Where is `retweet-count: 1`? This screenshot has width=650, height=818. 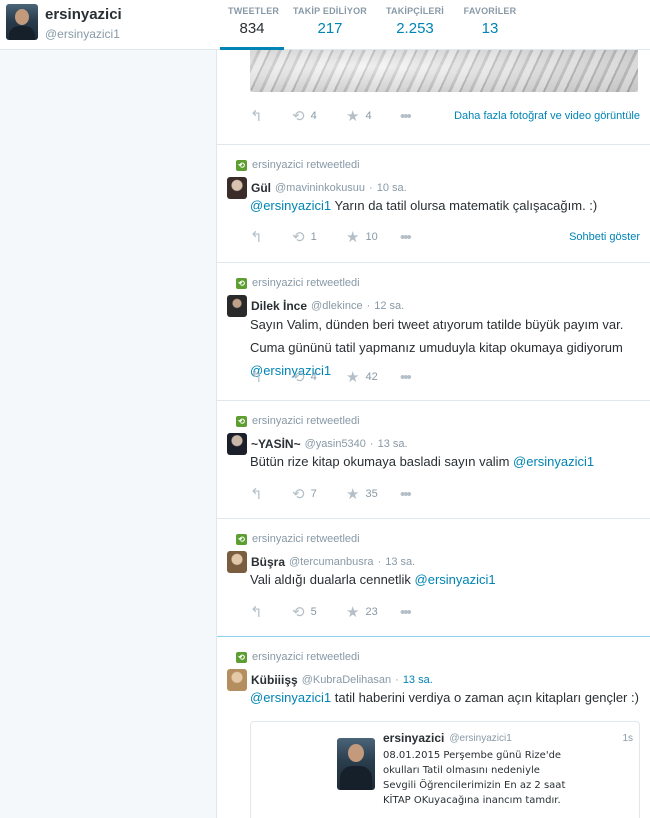 retweet-count: 1 is located at coordinates (313, 237).